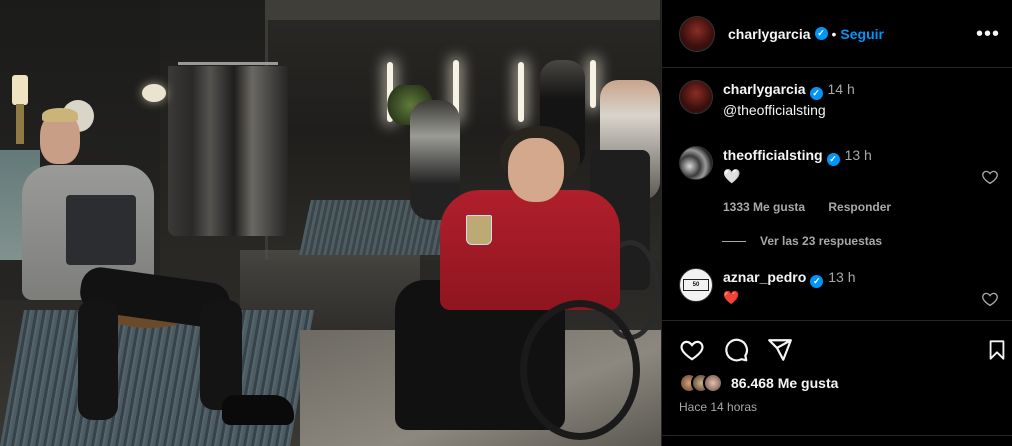 This screenshot has height=446, width=1012. What do you see at coordinates (718, 407) in the screenshot?
I see `post-time: Hace 14 horas` at bounding box center [718, 407].